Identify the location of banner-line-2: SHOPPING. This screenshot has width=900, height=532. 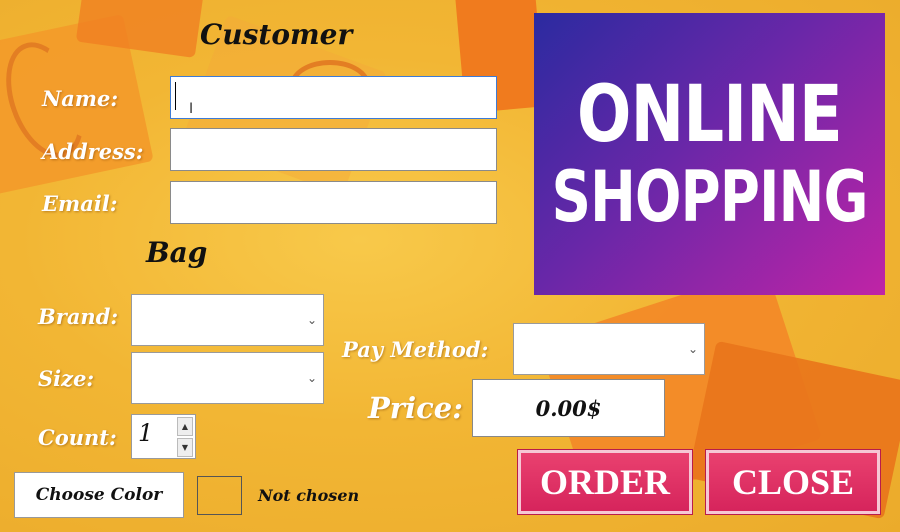
(709, 197).